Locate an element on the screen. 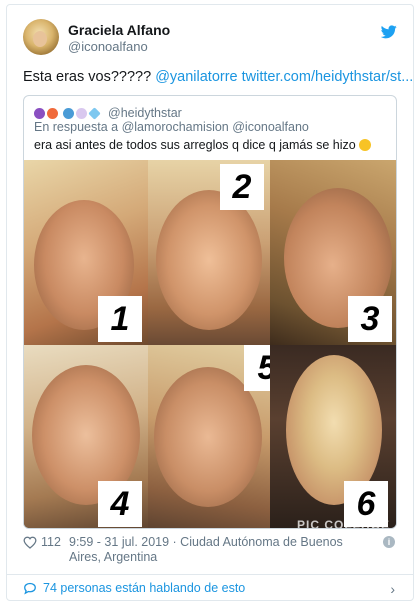 Image resolution: width=420 pixels, height=605 pixels. collage-watermark: PIC COLLAGE is located at coordinates (343, 523).